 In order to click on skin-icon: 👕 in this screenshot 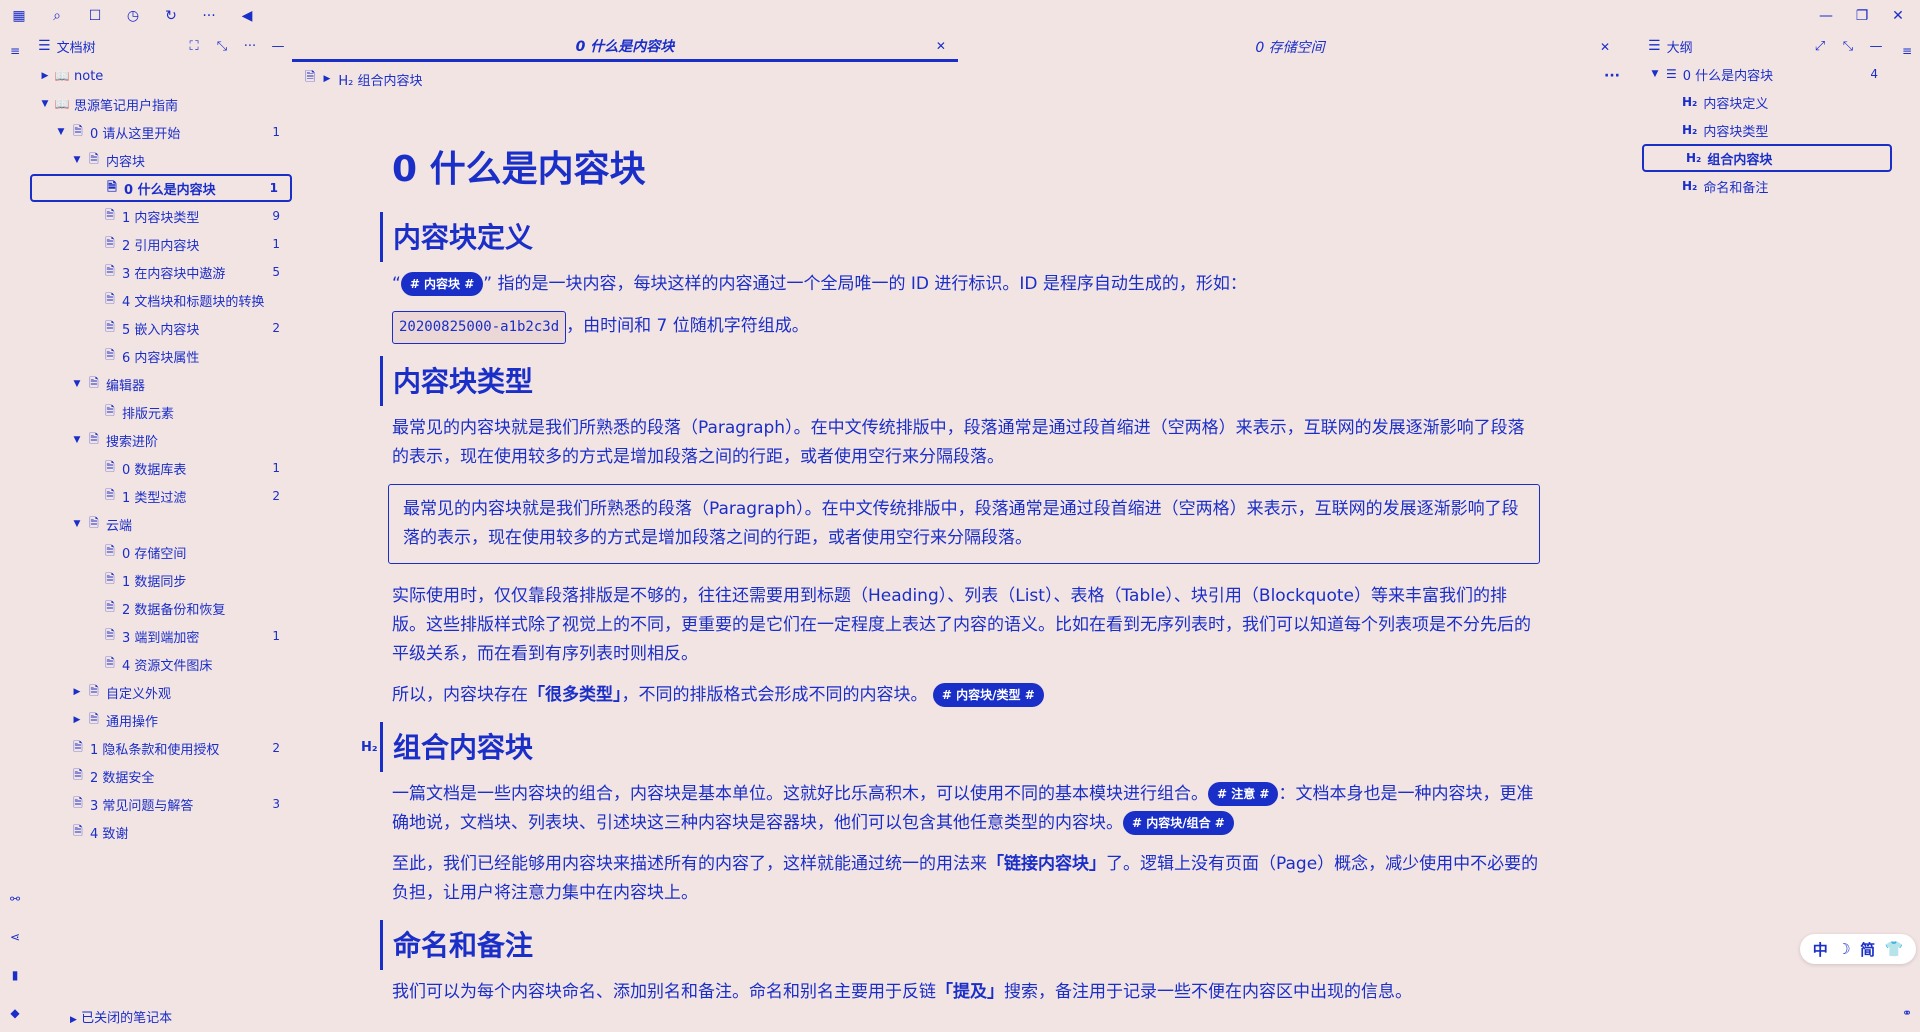, I will do `click(1894, 949)`.